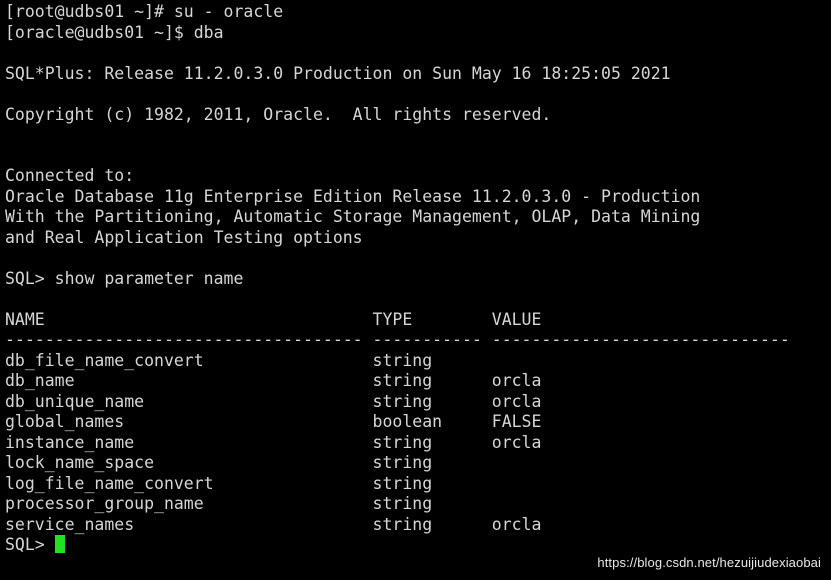 The height and width of the screenshot is (580, 831). I want to click on table-header: NAME TYPE VALUE, so click(273, 319).